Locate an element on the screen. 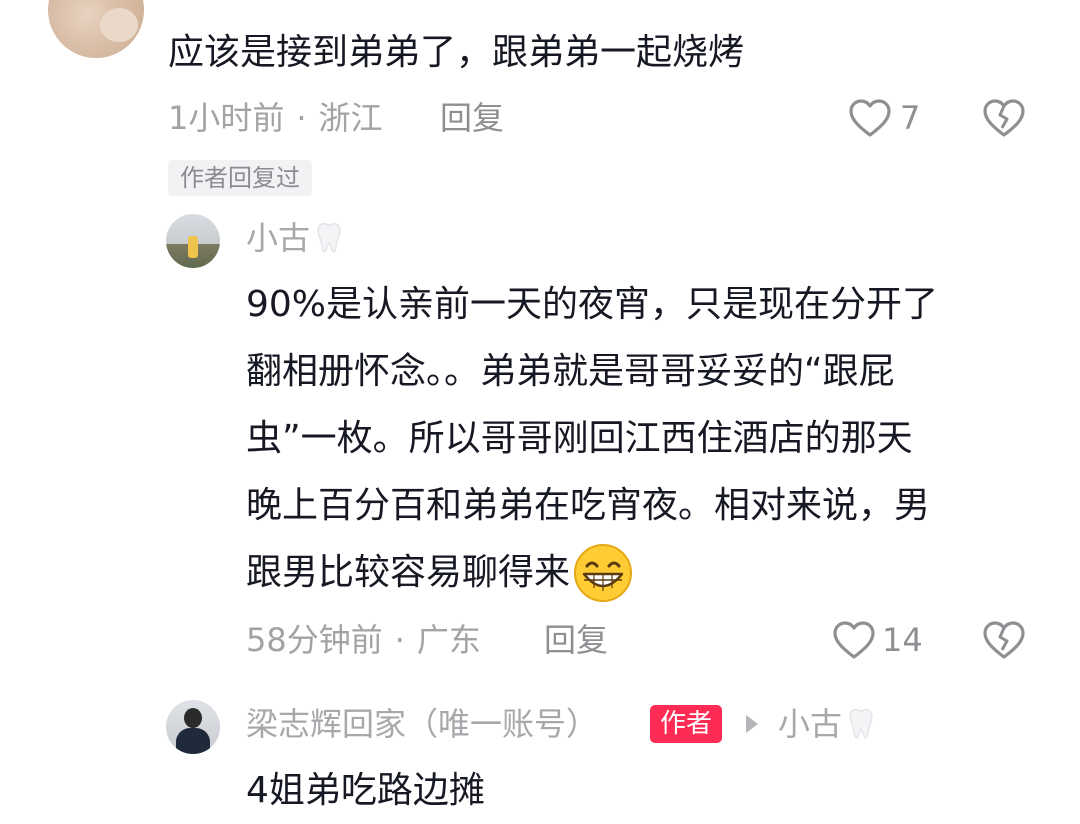 The height and width of the screenshot is (824, 1080). reply-time: 58分钟前 is located at coordinates (314, 640).